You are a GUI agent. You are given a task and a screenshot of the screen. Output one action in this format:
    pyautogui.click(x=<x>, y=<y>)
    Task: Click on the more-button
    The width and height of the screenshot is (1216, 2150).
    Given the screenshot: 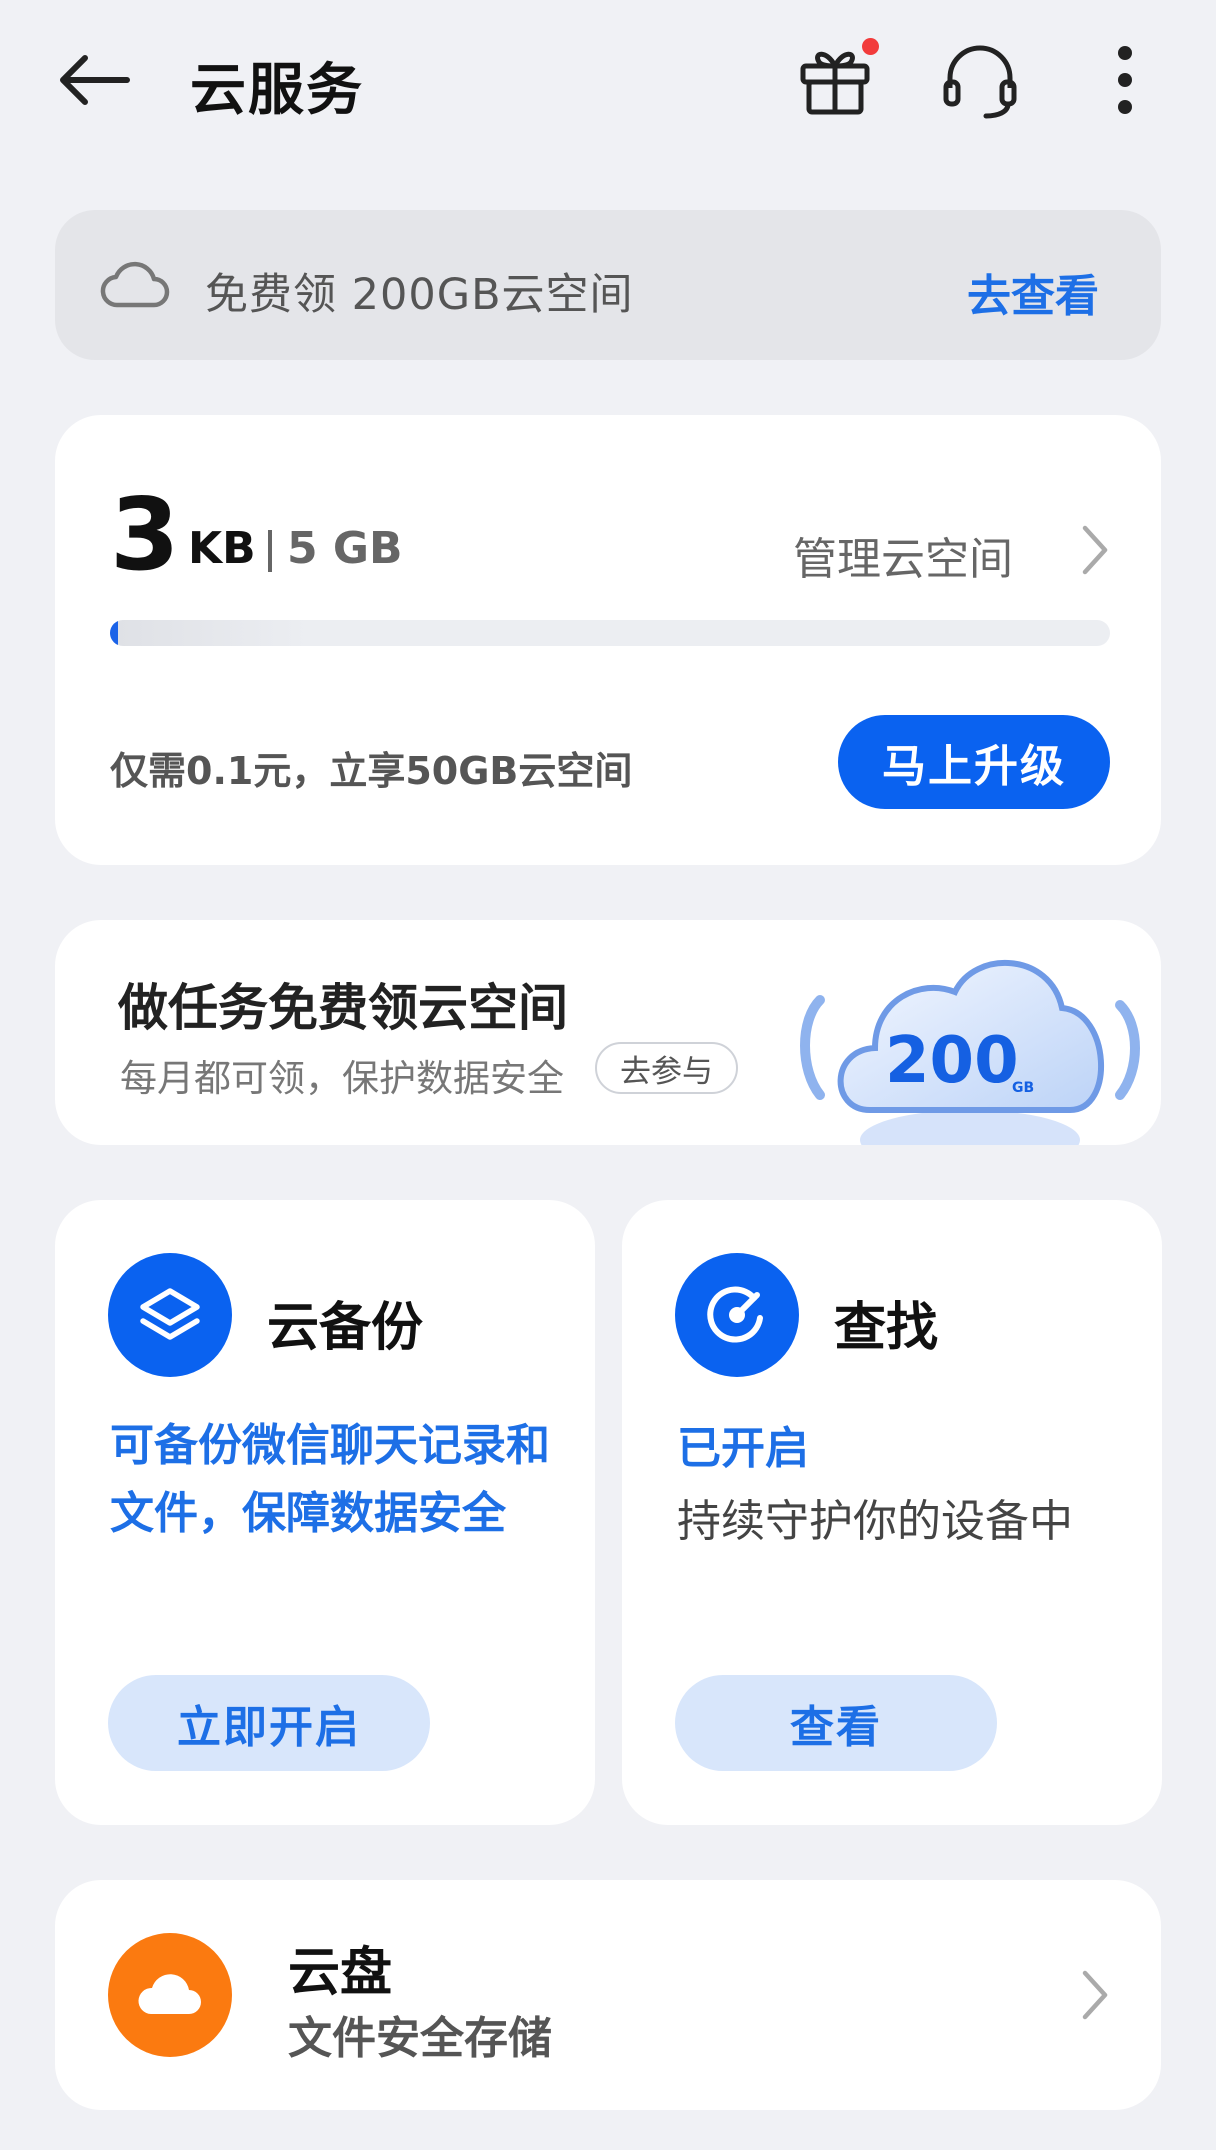 What is the action you would take?
    pyautogui.click(x=1125, y=80)
    